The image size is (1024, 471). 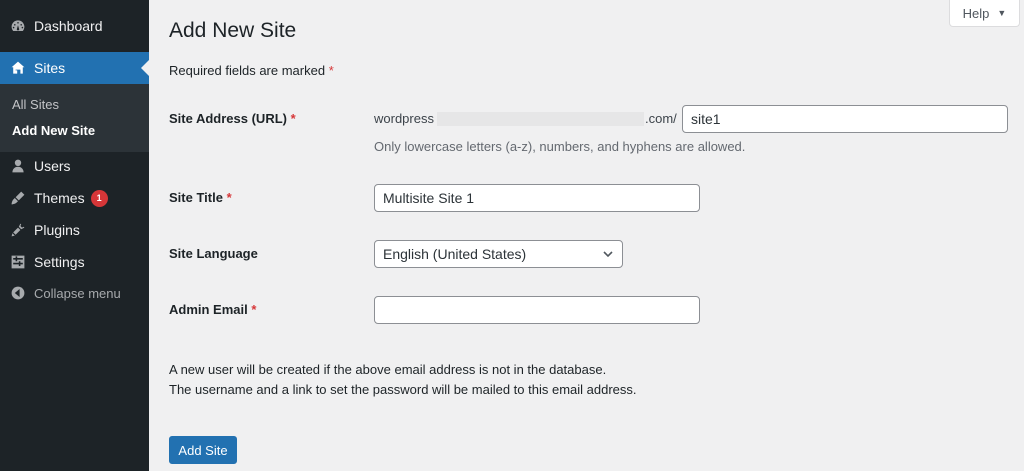 I want to click on menu-plugins: Plugins, so click(x=74, y=230).